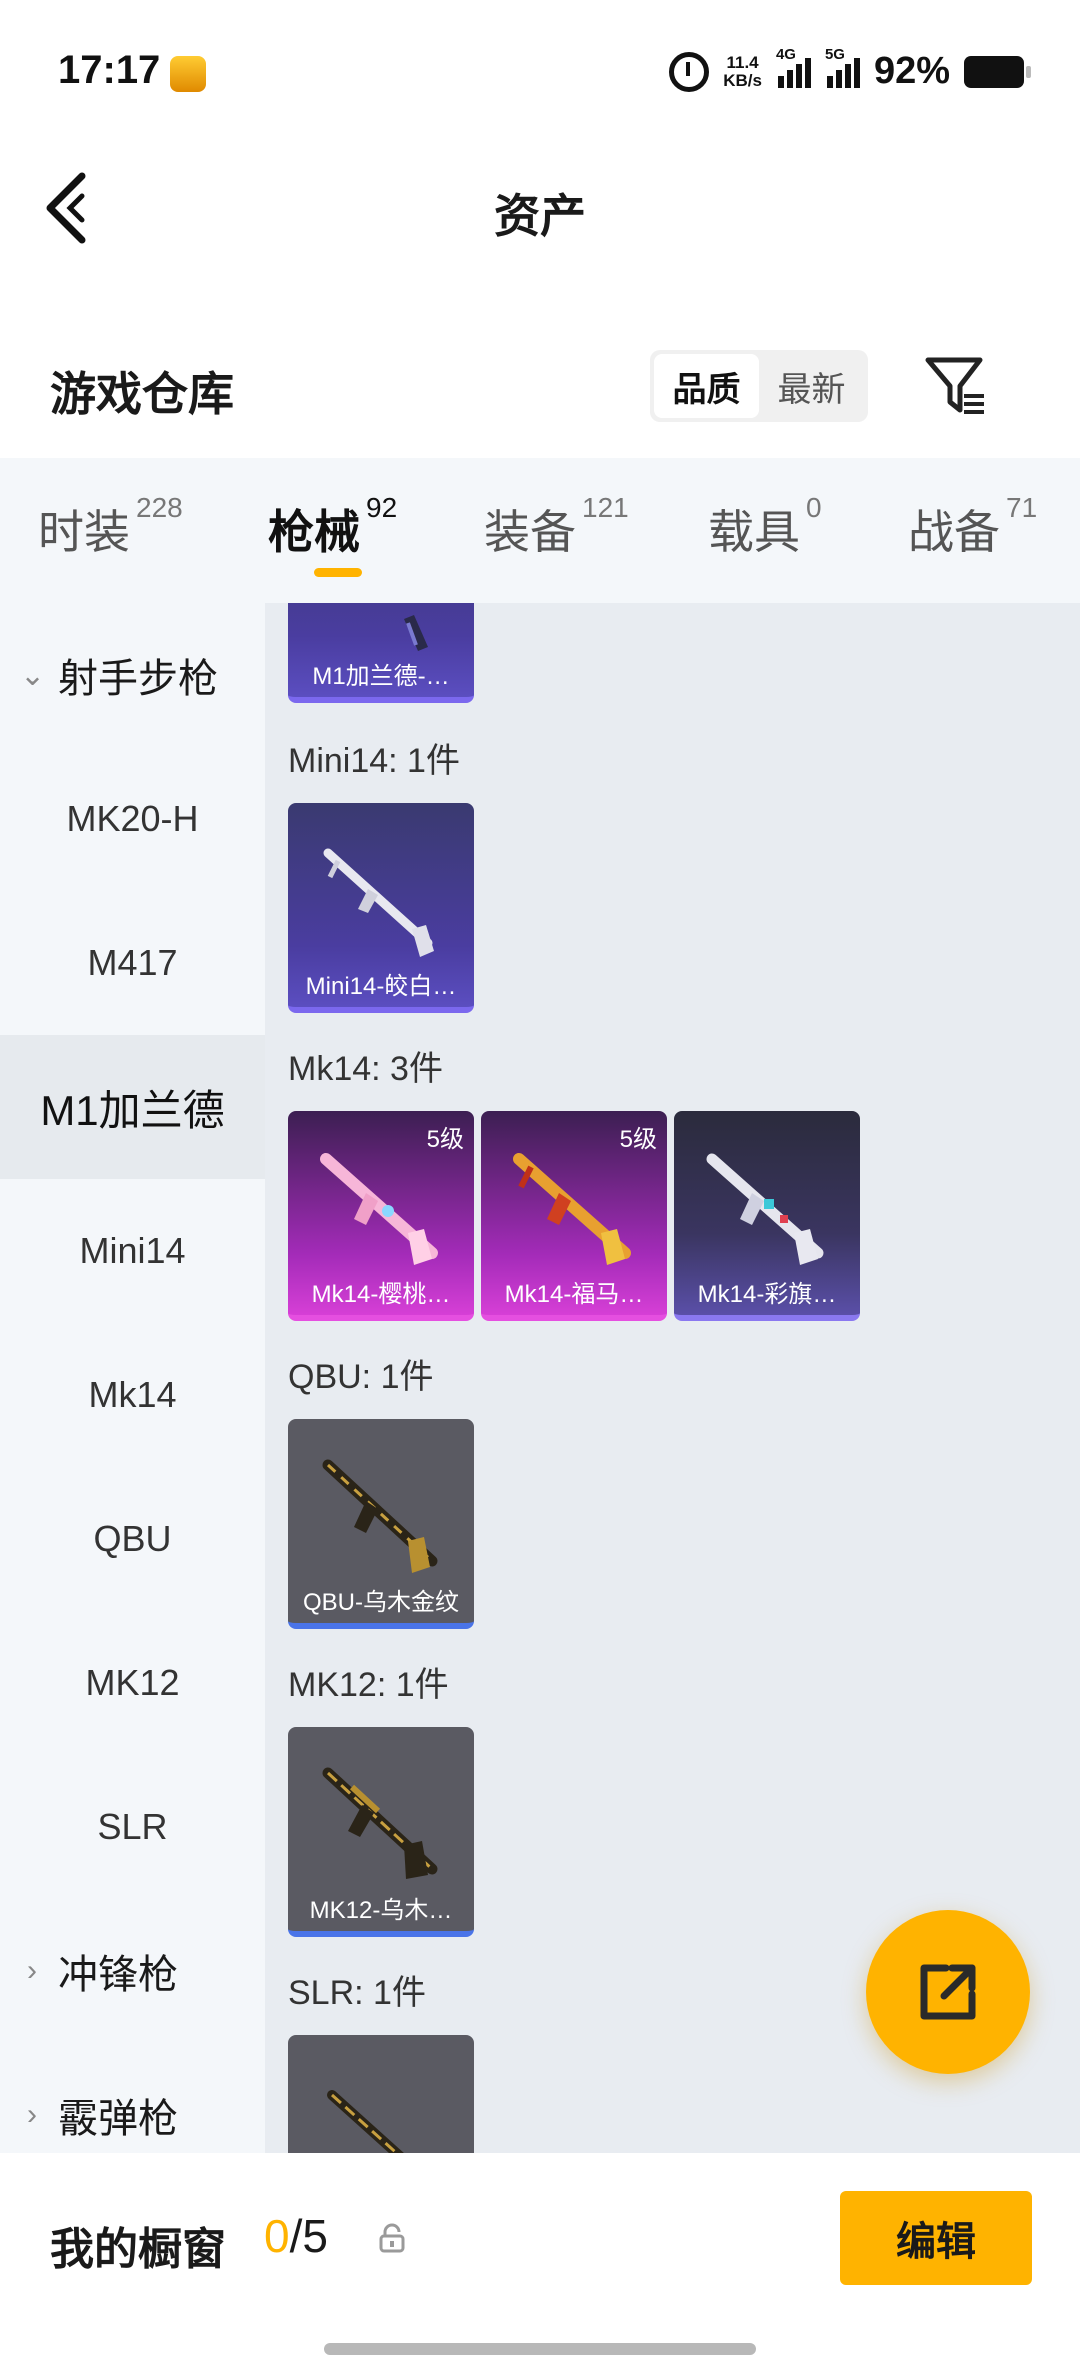 Image resolution: width=1080 pixels, height=2375 pixels. Describe the element at coordinates (132, 963) in the screenshot. I see `sidebar-item-m417: M417` at that location.